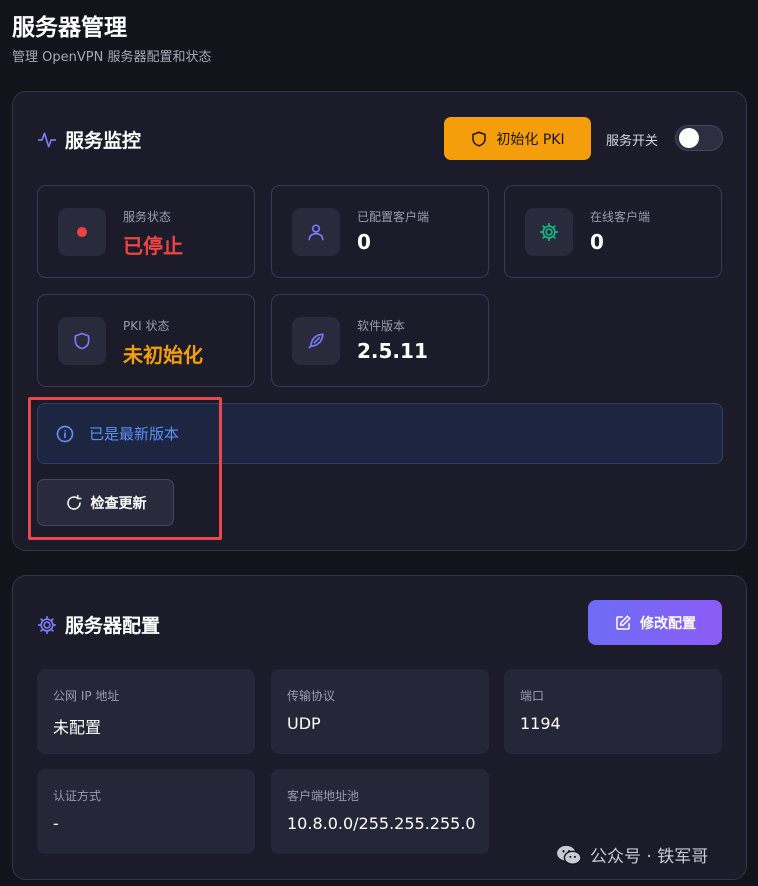 The height and width of the screenshot is (886, 758). I want to click on stat-pki-status: PKI 状态 未初始化, so click(146, 340).